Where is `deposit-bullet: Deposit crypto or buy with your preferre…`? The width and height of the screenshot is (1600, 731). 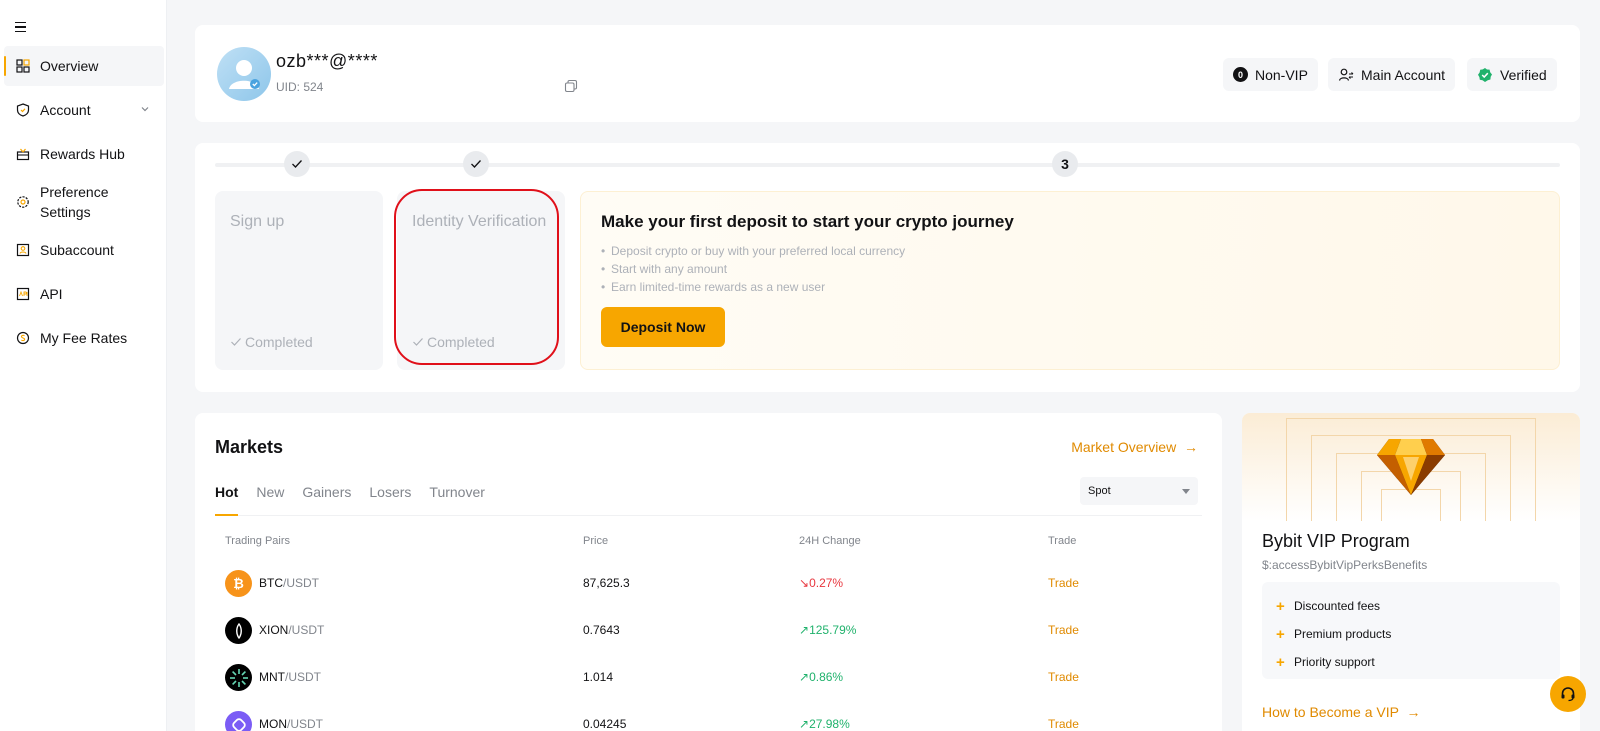 deposit-bullet: Deposit crypto or buy with your preferre… is located at coordinates (753, 251).